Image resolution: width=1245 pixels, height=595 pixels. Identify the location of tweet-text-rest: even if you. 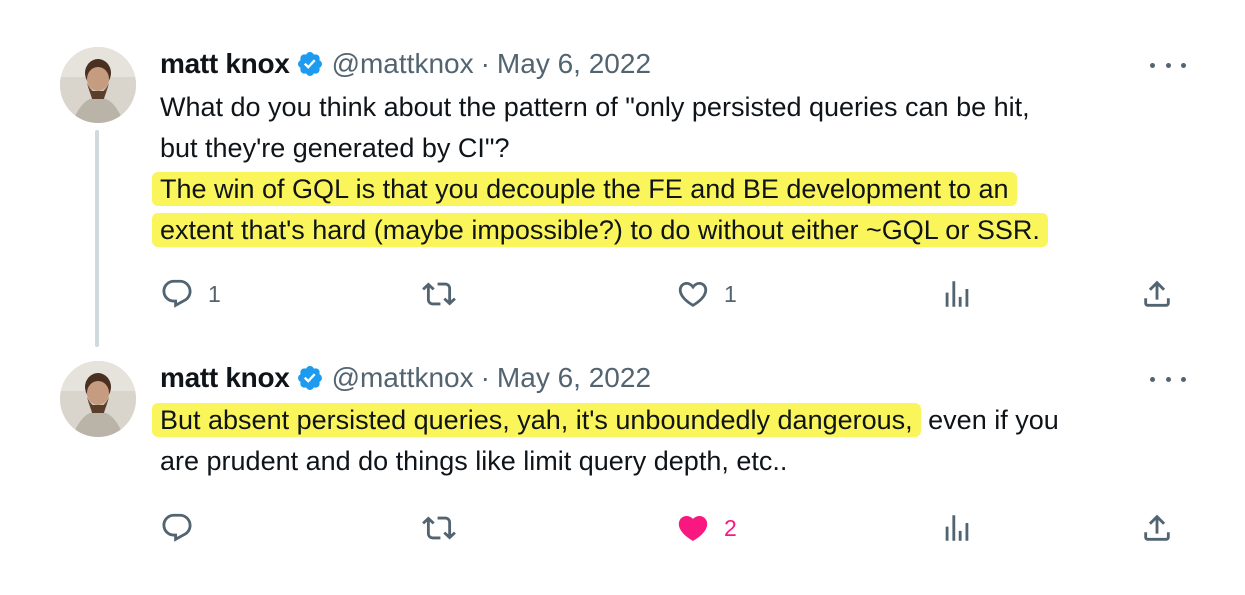
(989, 420).